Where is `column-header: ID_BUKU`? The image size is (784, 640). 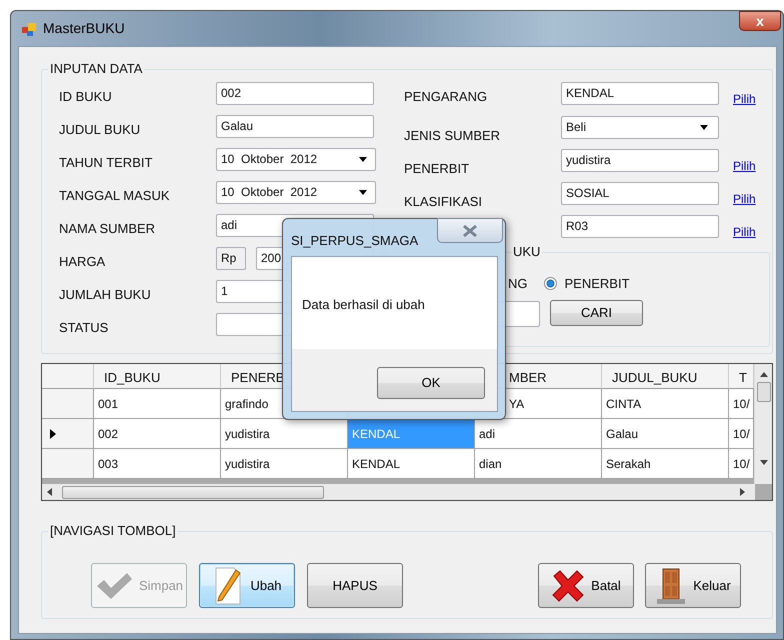
column-header: ID_BUKU is located at coordinates (157, 376).